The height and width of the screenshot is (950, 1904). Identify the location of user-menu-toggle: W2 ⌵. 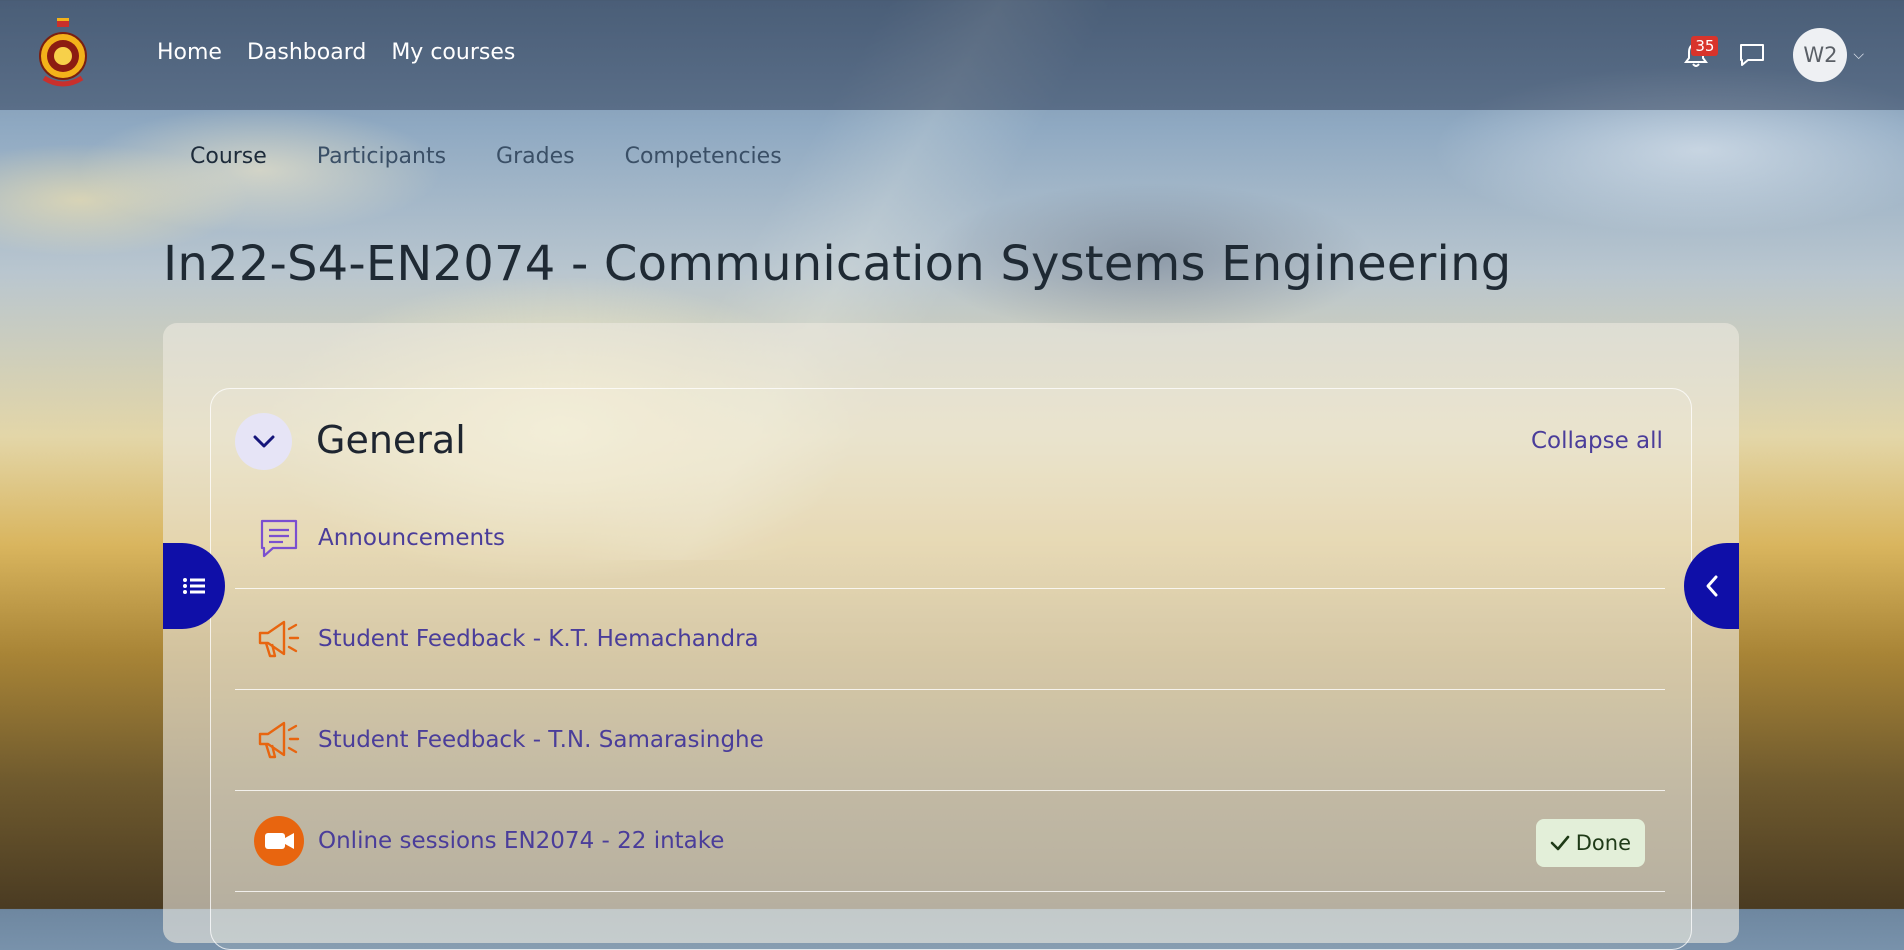
(1828, 55).